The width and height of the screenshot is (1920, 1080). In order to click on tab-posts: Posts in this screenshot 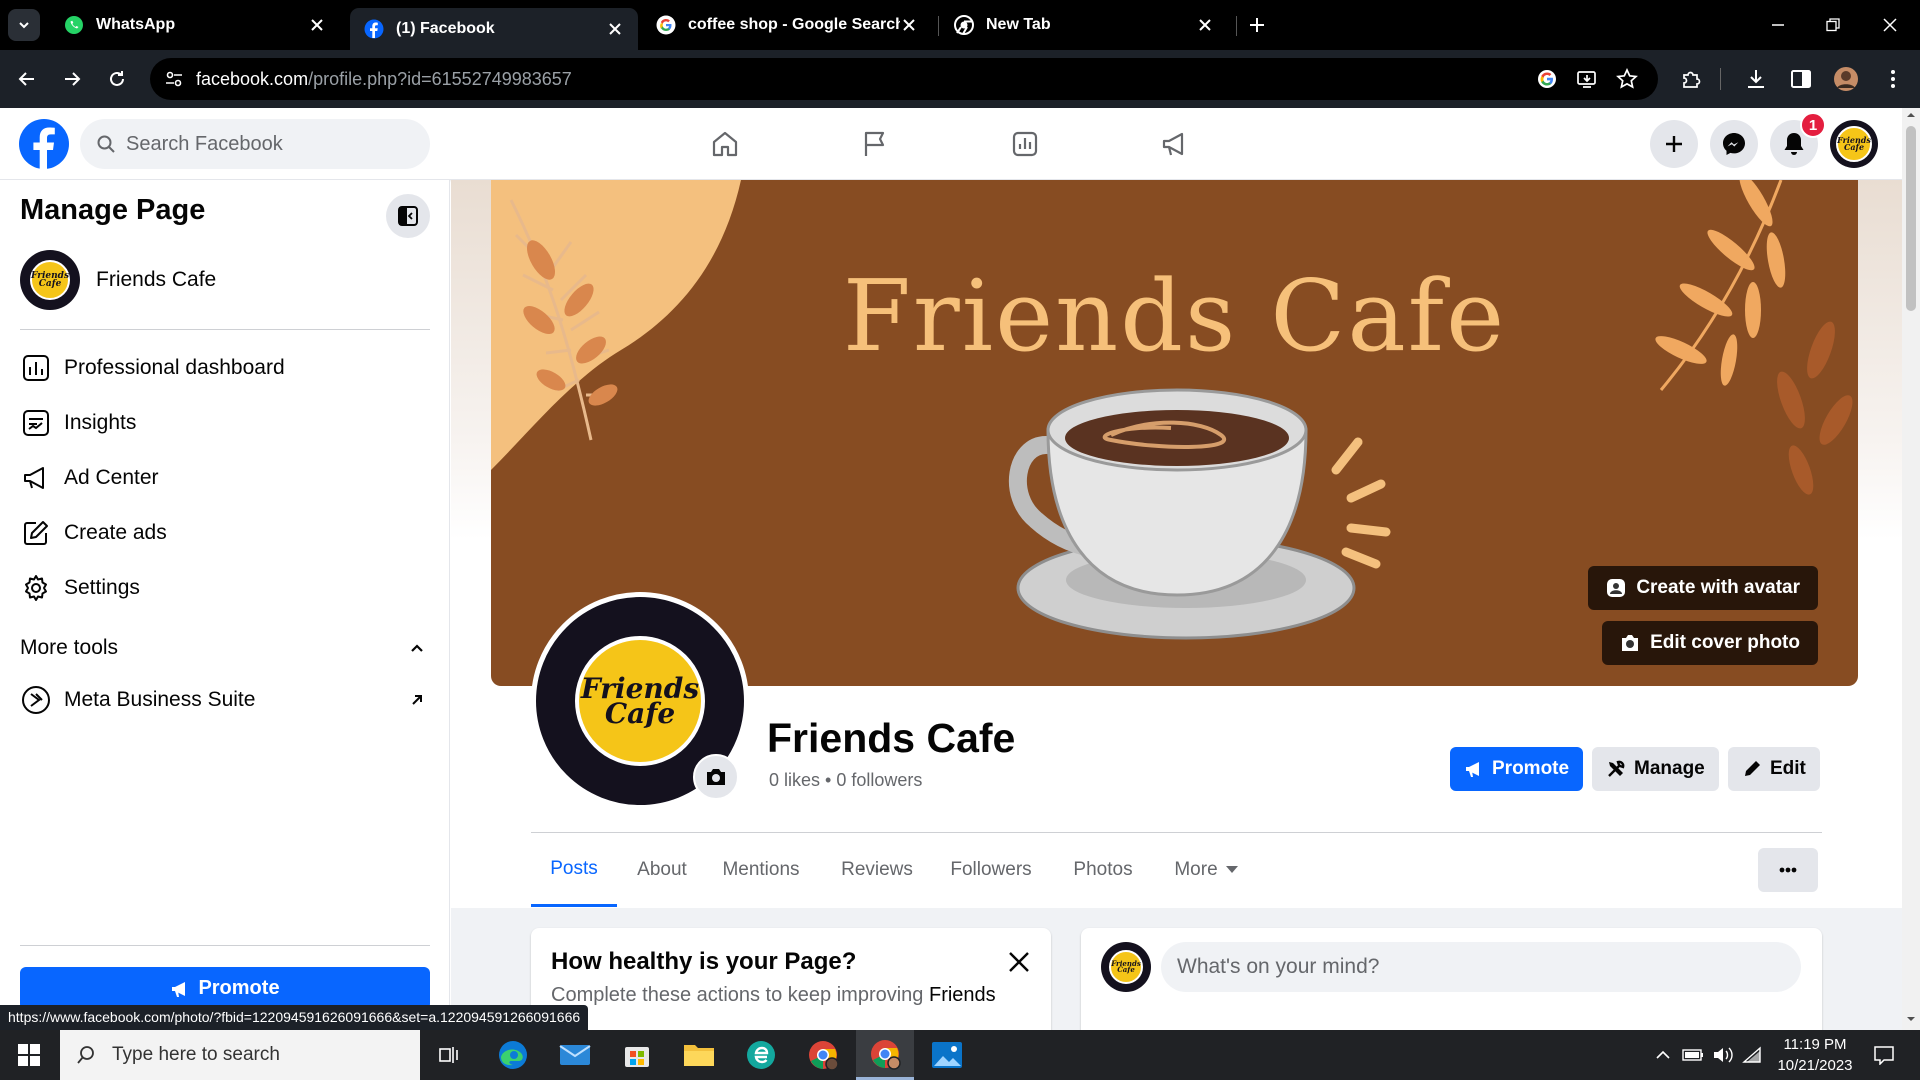, I will do `click(574, 870)`.